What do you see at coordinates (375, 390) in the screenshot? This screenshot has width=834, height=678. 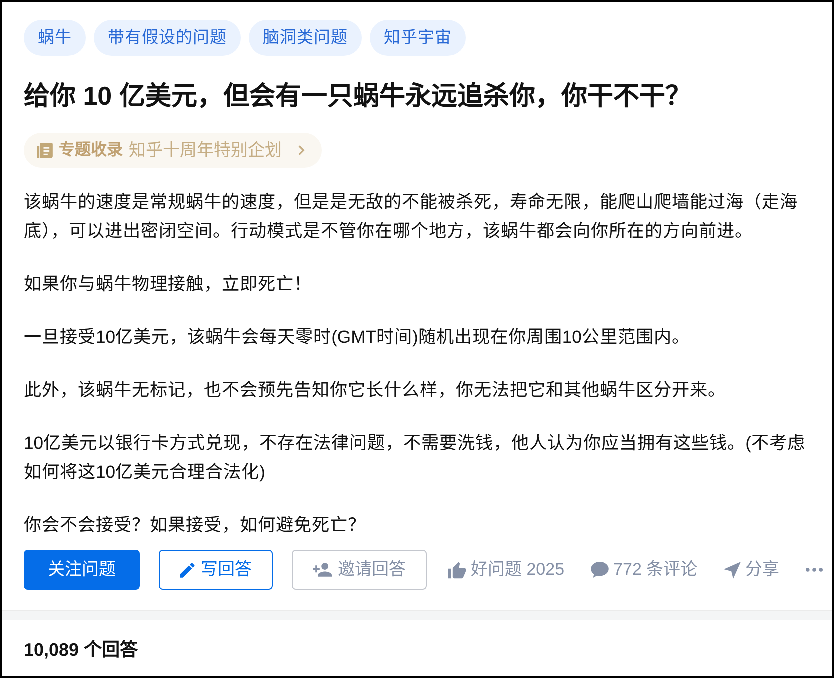 I see `description-paragraph: 此外，该蜗牛无标记，也不会预先告知你它长什么样，你无法把它和其他蜗牛区分开来。` at bounding box center [375, 390].